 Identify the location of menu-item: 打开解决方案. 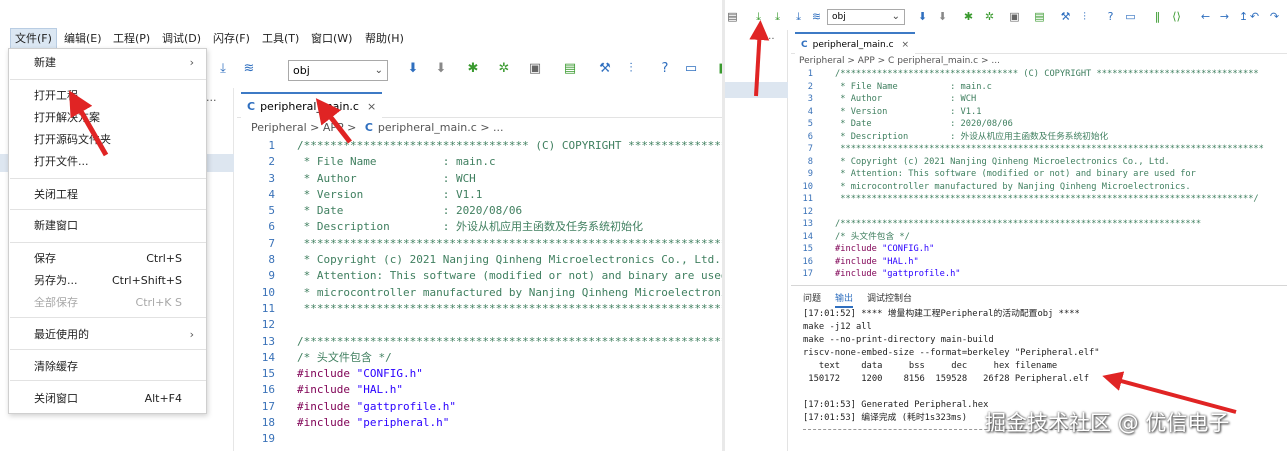
(107, 118).